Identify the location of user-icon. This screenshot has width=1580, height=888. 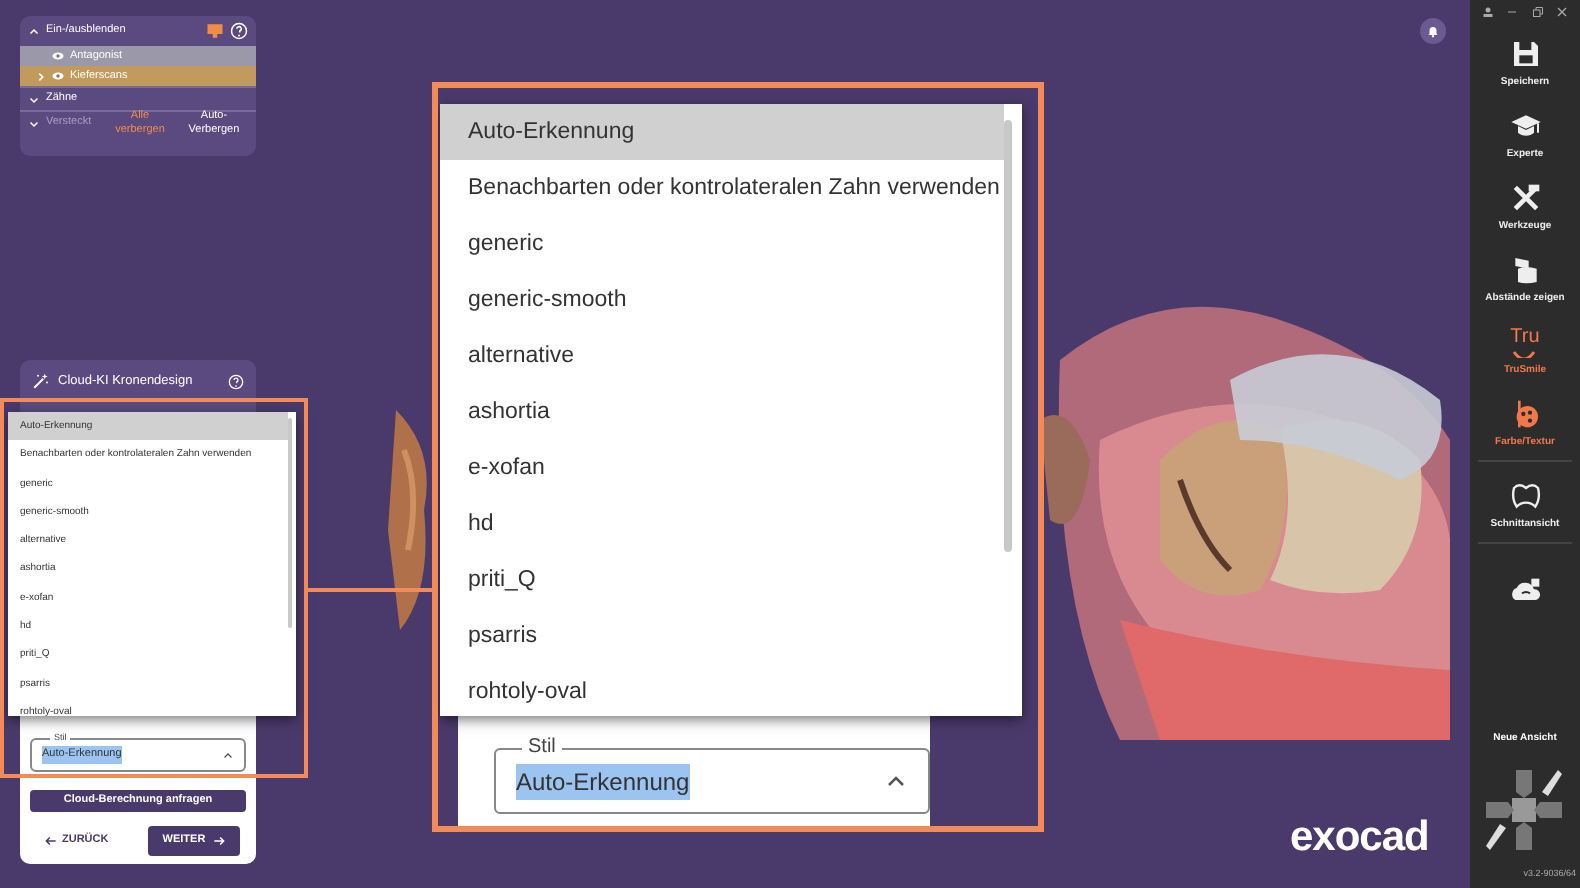
(1488, 12).